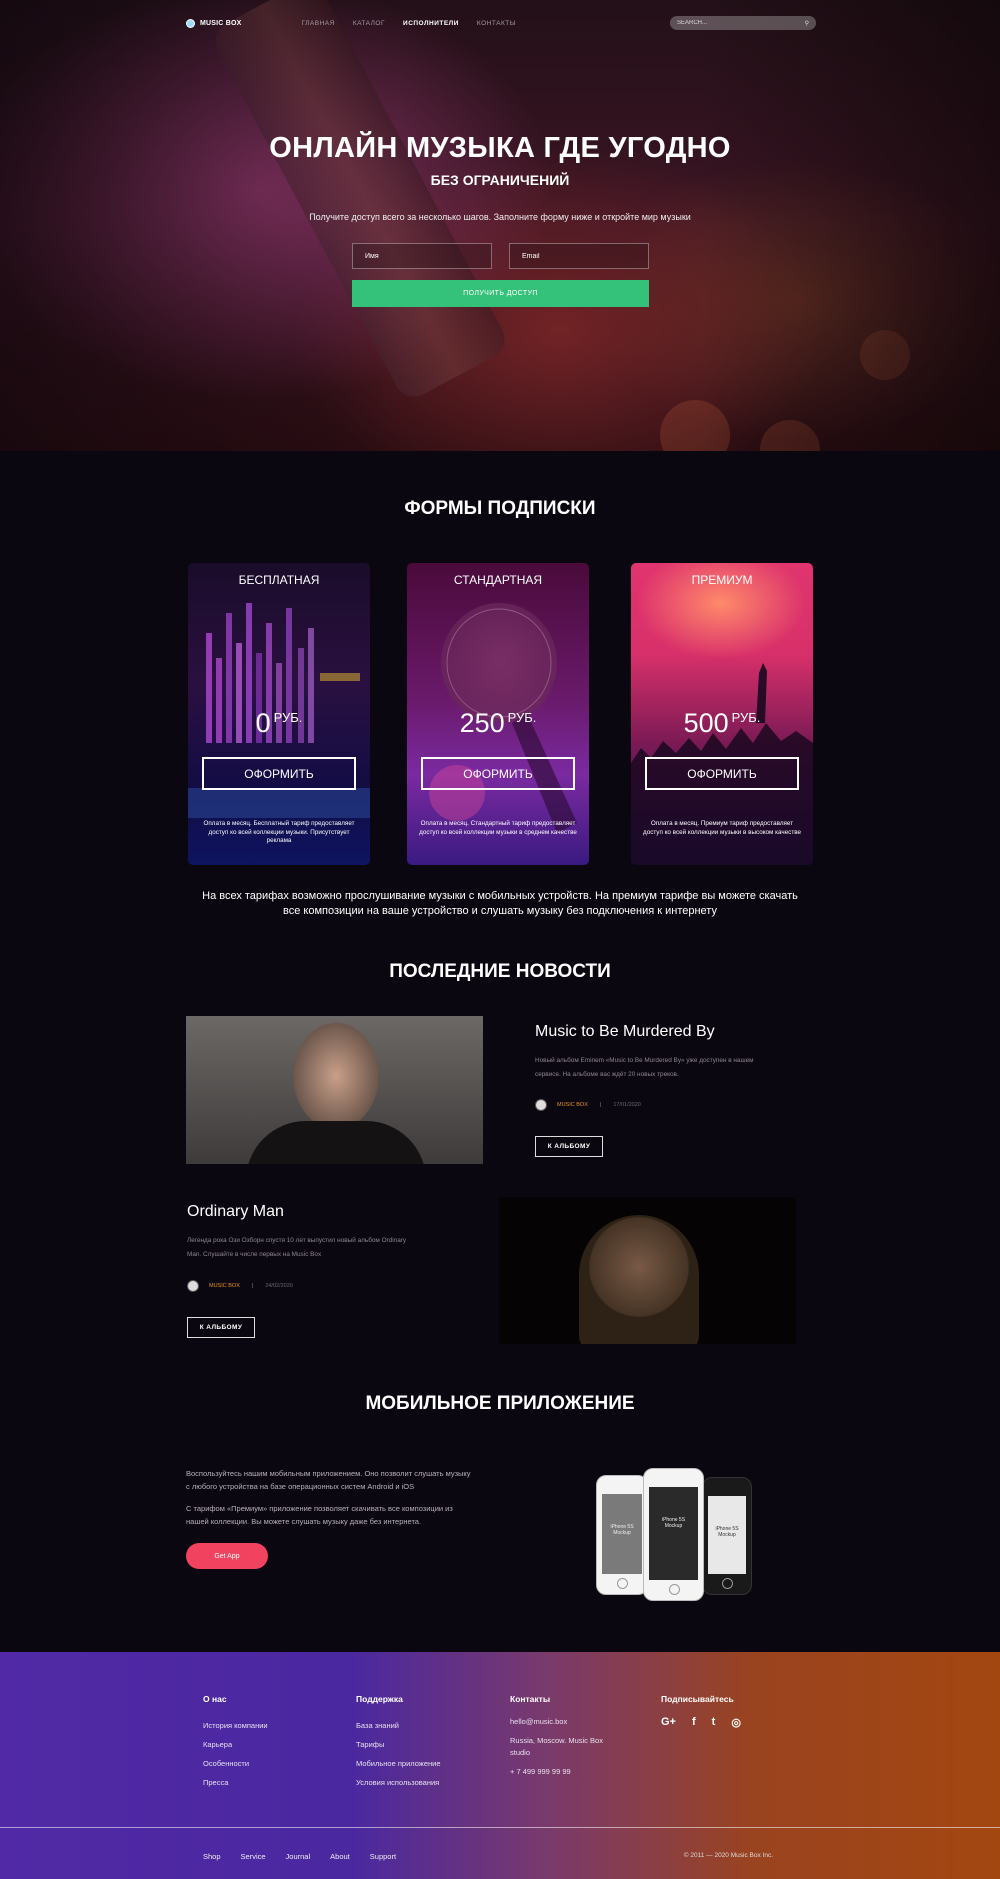  Describe the element at coordinates (728, 1855) in the screenshot. I see `copyright: © 2011 — 2020 Music Box Inc.` at that location.